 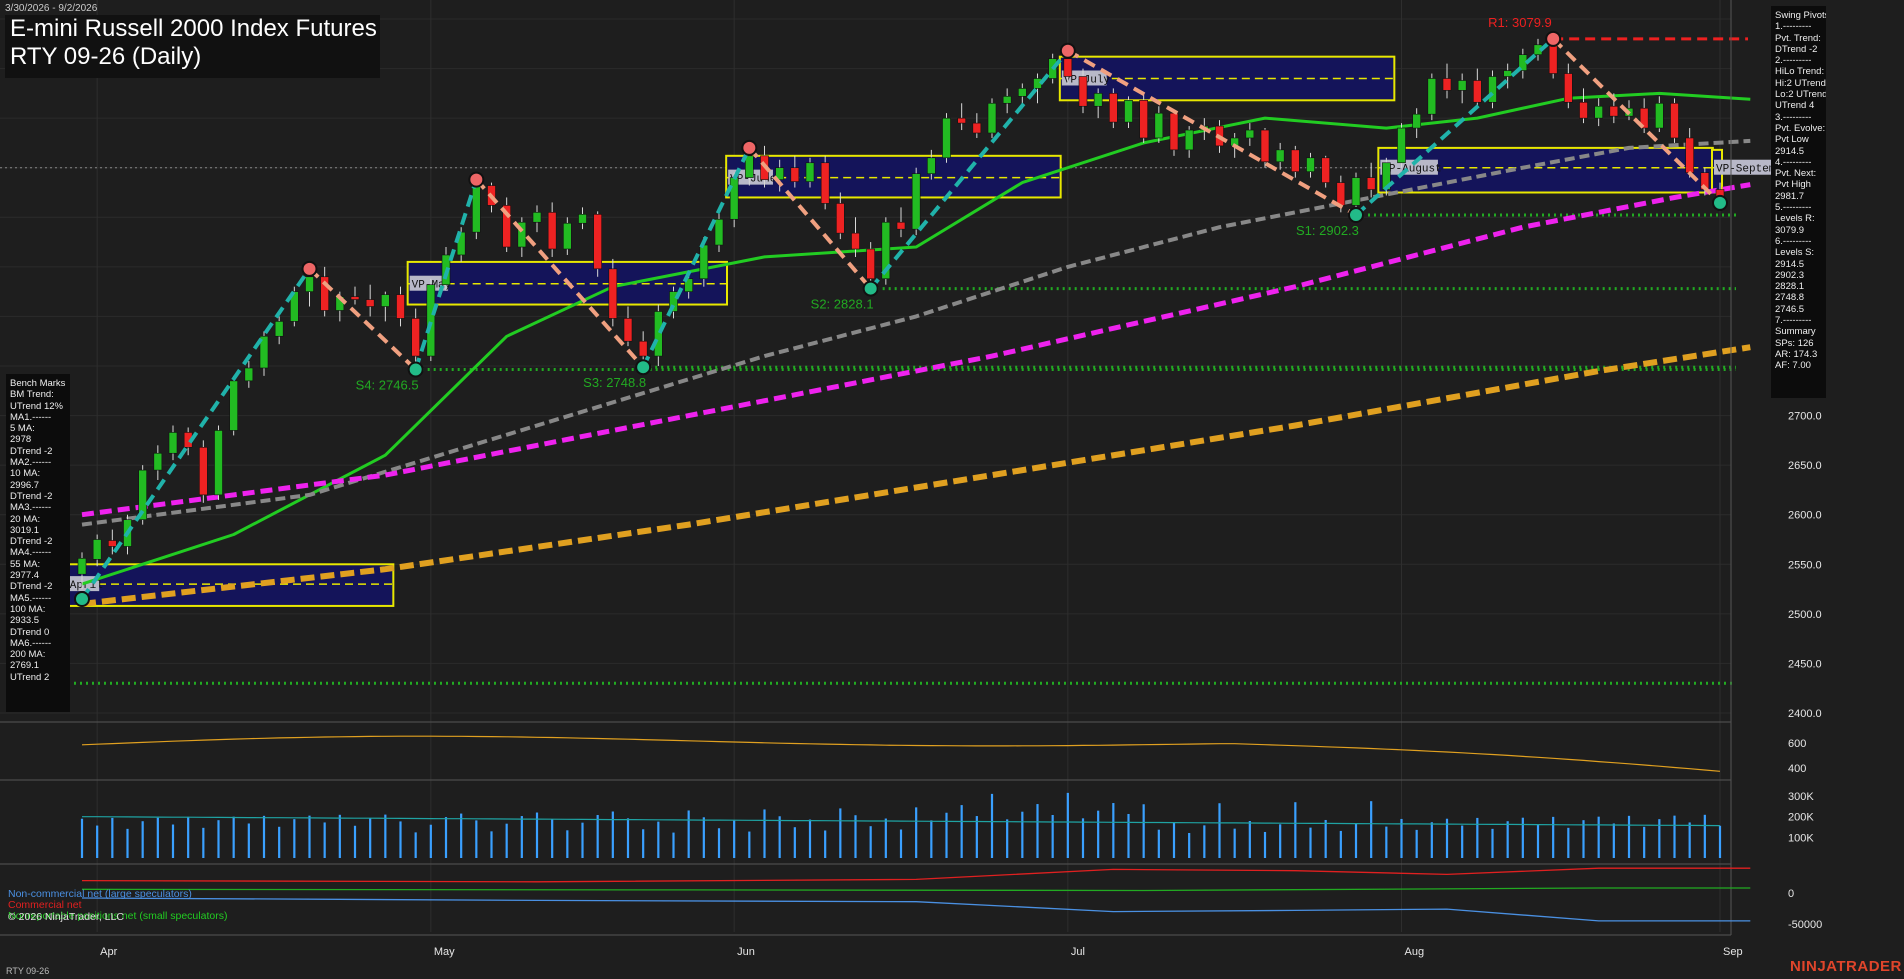 What do you see at coordinates (66, 917) in the screenshot?
I see `copyright: © 2026 NinjaTrader, LLC` at bounding box center [66, 917].